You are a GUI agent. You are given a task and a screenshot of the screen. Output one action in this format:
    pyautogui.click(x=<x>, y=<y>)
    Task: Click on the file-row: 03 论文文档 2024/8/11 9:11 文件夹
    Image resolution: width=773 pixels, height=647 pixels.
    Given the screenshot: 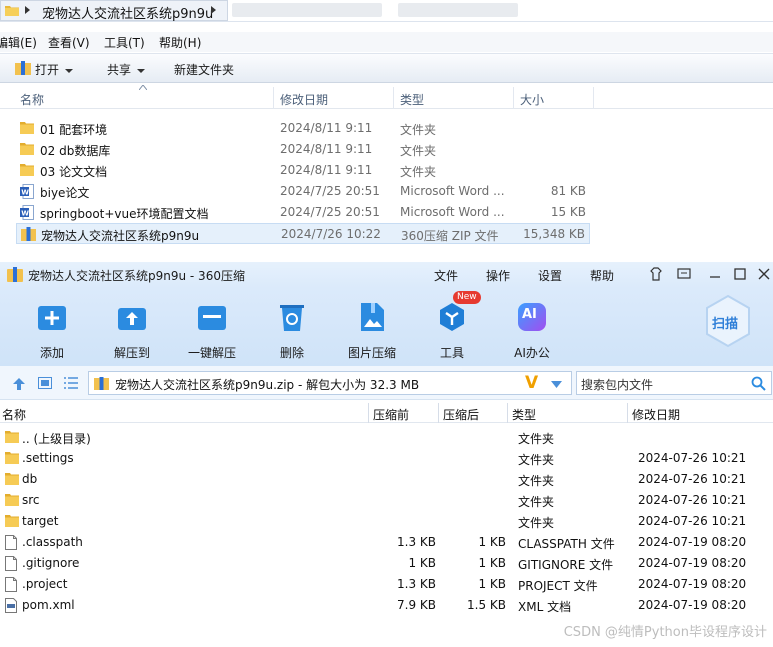 What is the action you would take?
    pyautogui.click(x=303, y=170)
    